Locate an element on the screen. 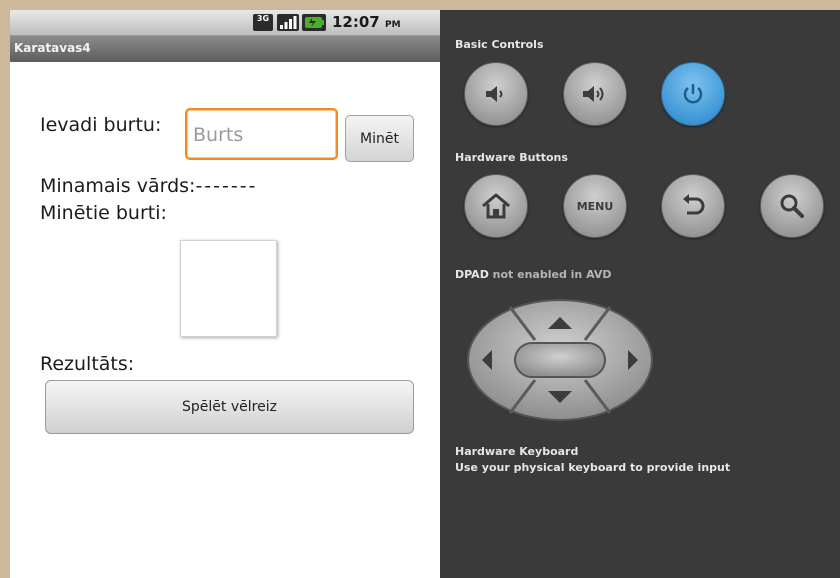 The height and width of the screenshot is (578, 840). dpad-title: DPAD not enabled in AVD is located at coordinates (533, 274).